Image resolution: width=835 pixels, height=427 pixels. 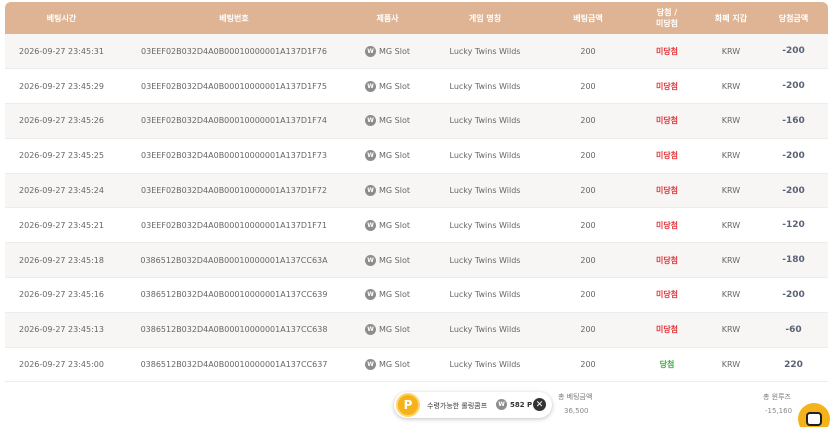 What do you see at coordinates (61, 52) in the screenshot?
I see `bet-time-cell: 2026-09-27 23:45:31` at bounding box center [61, 52].